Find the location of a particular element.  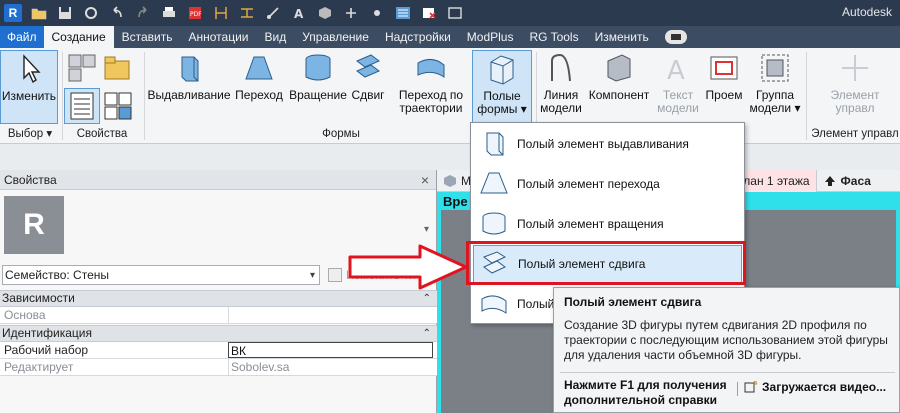

component-icon is located at coordinates (619, 68).